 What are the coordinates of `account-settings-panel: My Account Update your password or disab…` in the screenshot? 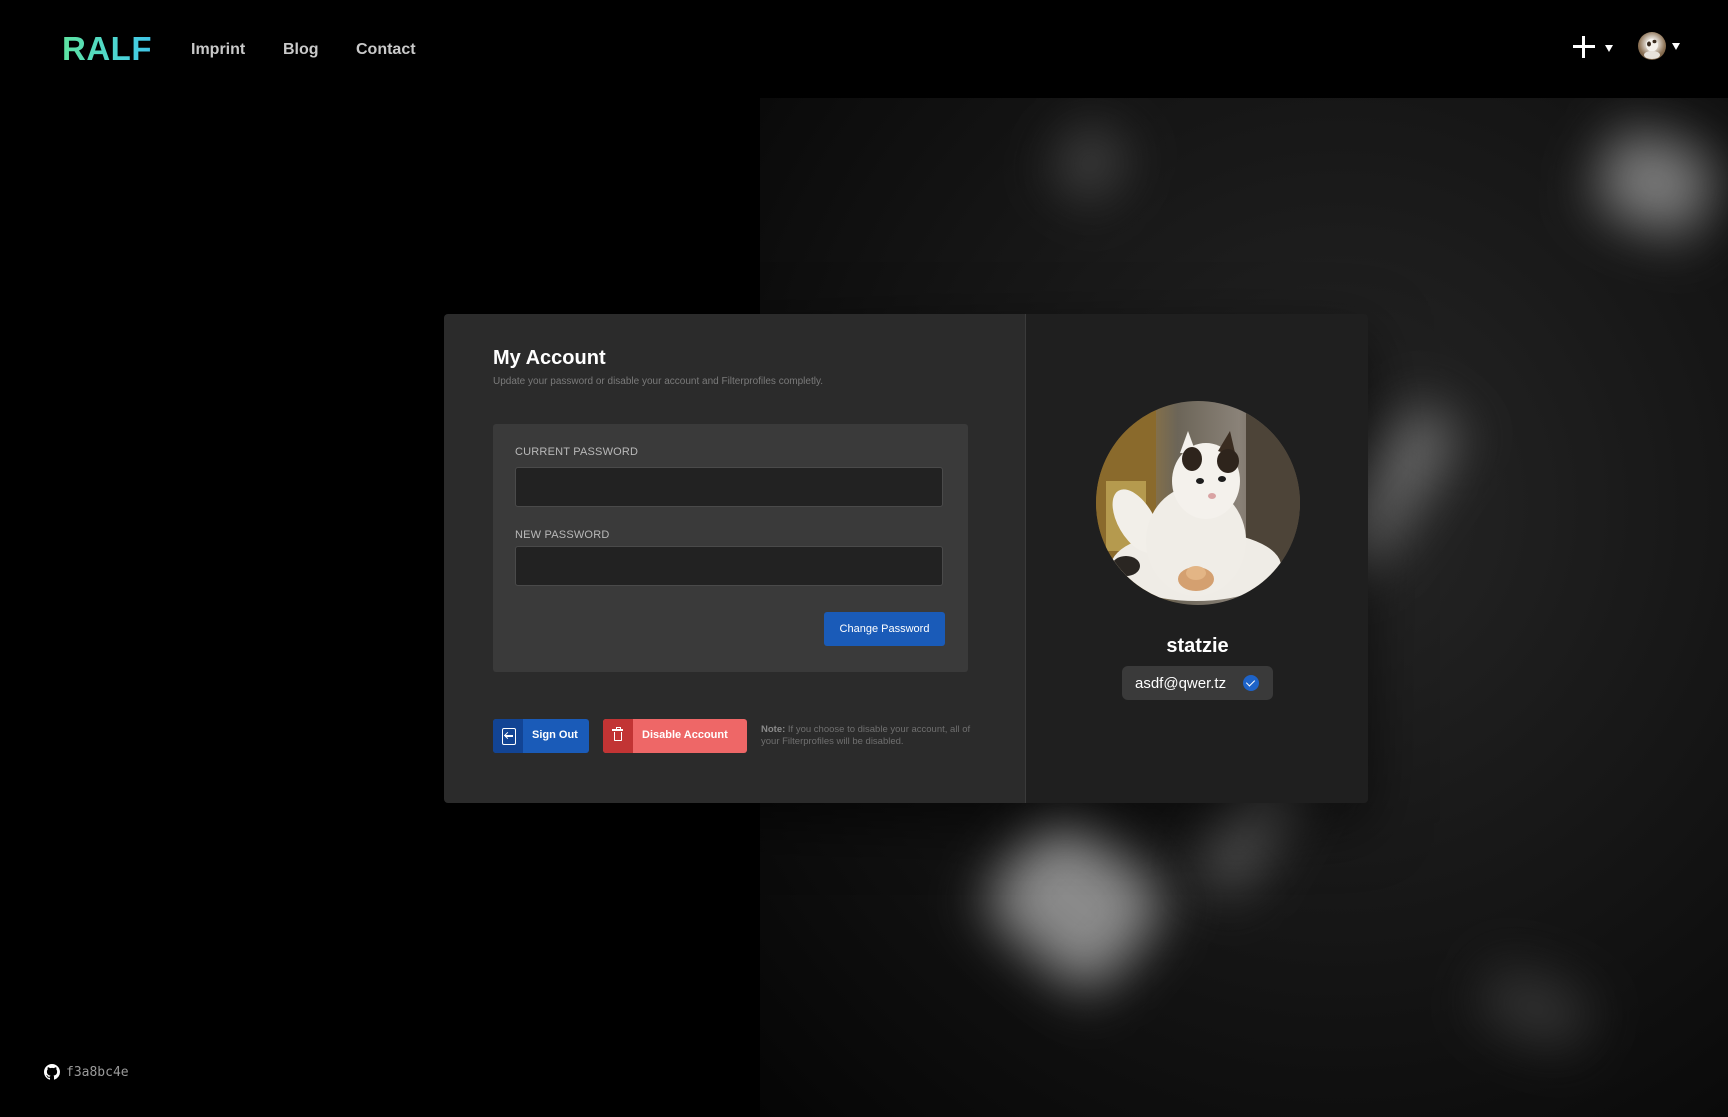 It's located at (734, 558).